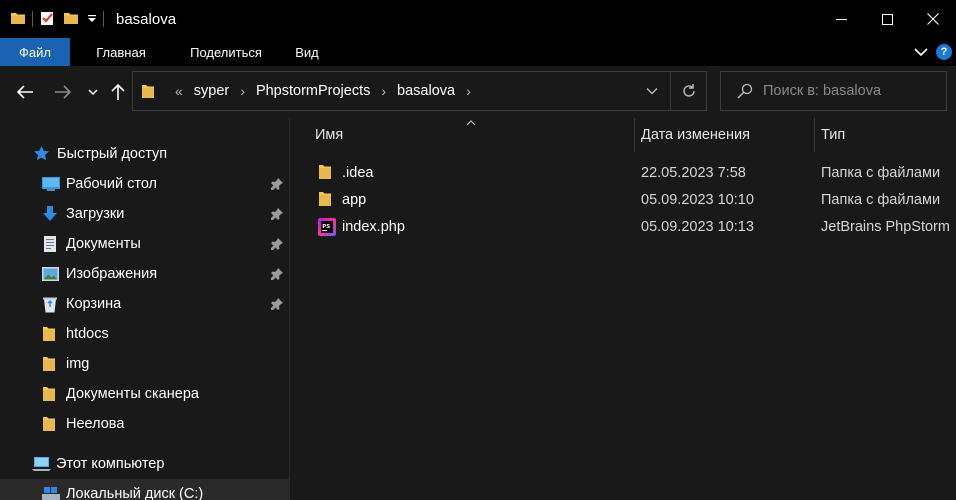 The image size is (956, 500). Describe the element at coordinates (41, 465) in the screenshot. I see `computer-icon` at that location.